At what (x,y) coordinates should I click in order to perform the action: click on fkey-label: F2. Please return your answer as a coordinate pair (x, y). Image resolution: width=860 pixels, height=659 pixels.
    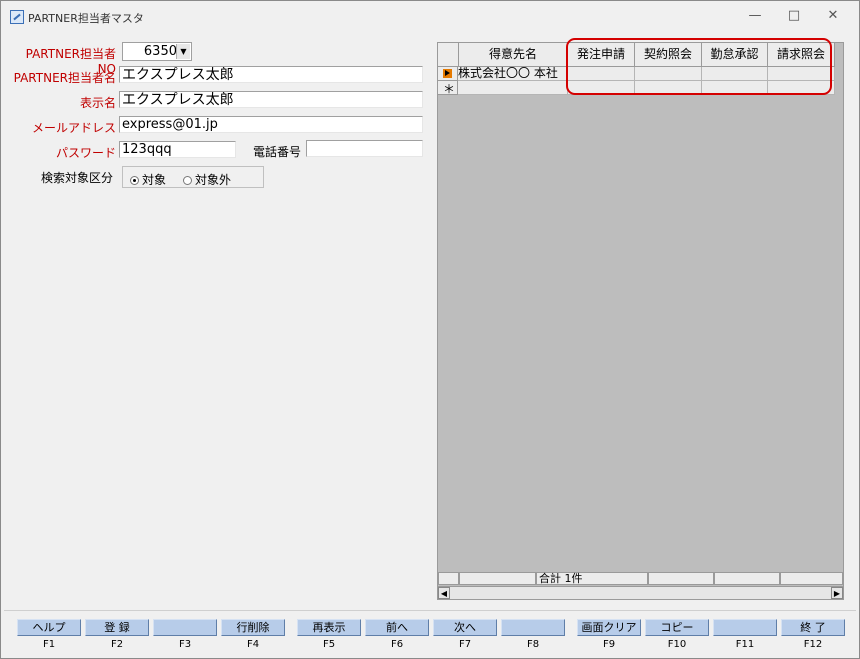
    Looking at the image, I should click on (117, 644).